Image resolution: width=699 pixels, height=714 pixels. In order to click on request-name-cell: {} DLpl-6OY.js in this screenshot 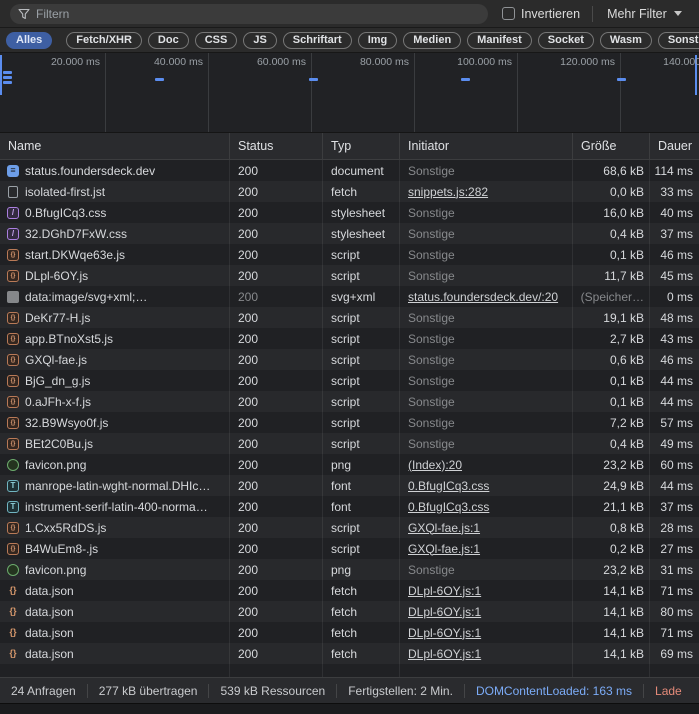, I will do `click(115, 276)`.